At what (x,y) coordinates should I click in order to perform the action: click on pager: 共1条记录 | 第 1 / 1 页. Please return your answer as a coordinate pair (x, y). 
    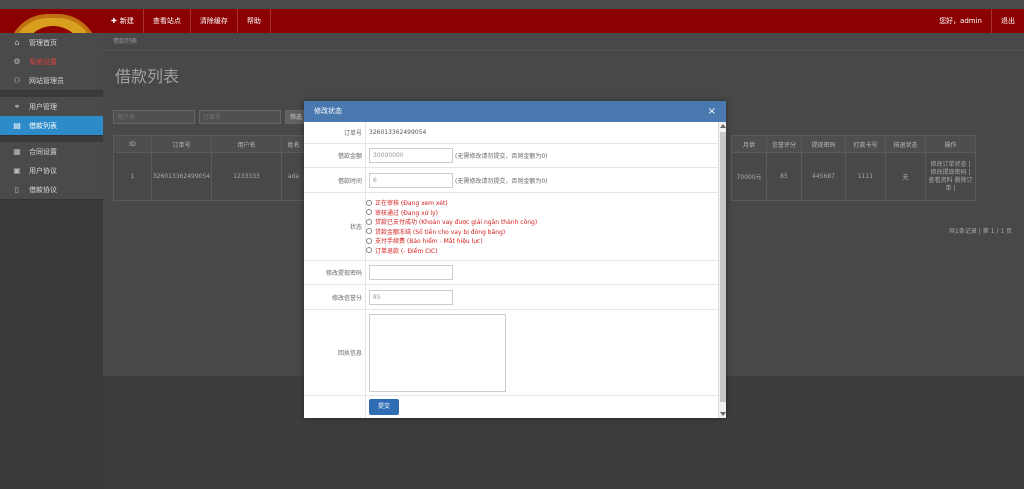
    Looking at the image, I should click on (980, 231).